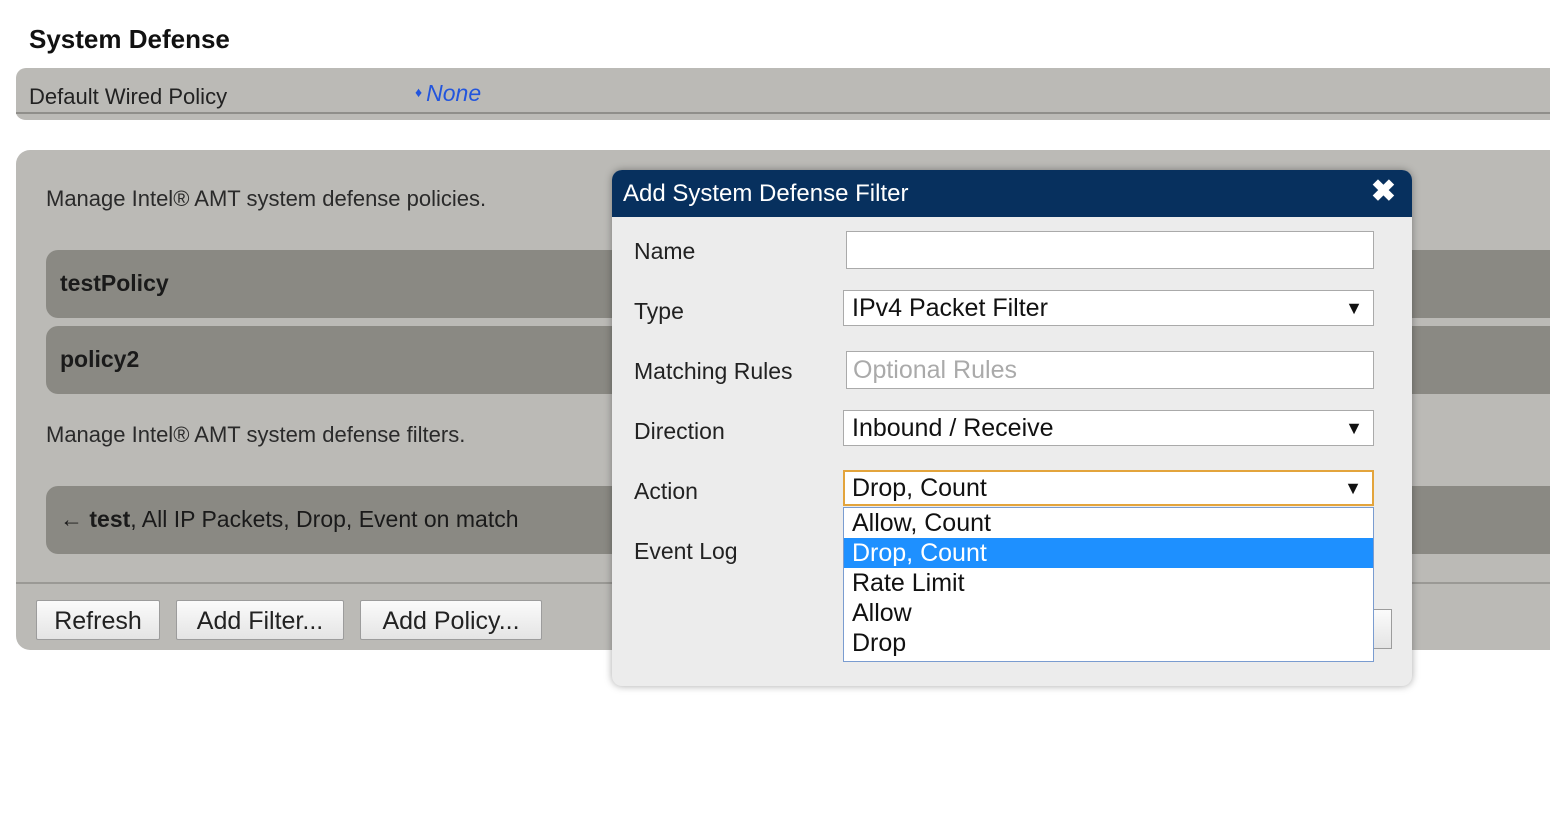 This screenshot has width=1550, height=826. Describe the element at coordinates (1110, 250) in the screenshot. I see `name-input` at that location.